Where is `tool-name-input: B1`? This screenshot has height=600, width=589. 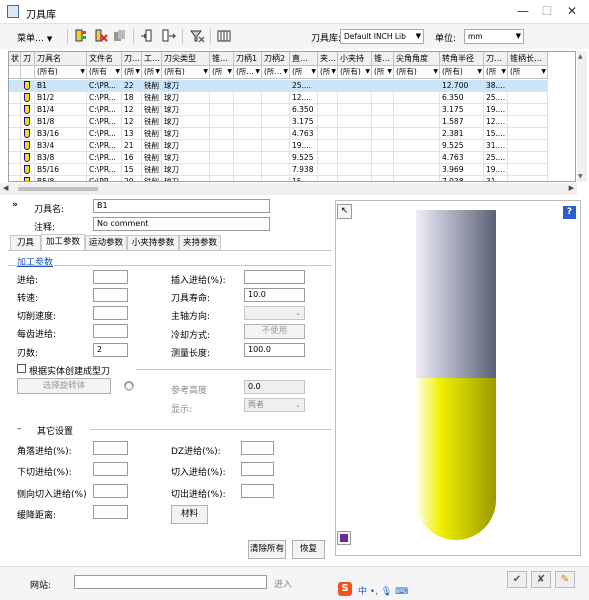
tool-name-input: B1 is located at coordinates (181, 206).